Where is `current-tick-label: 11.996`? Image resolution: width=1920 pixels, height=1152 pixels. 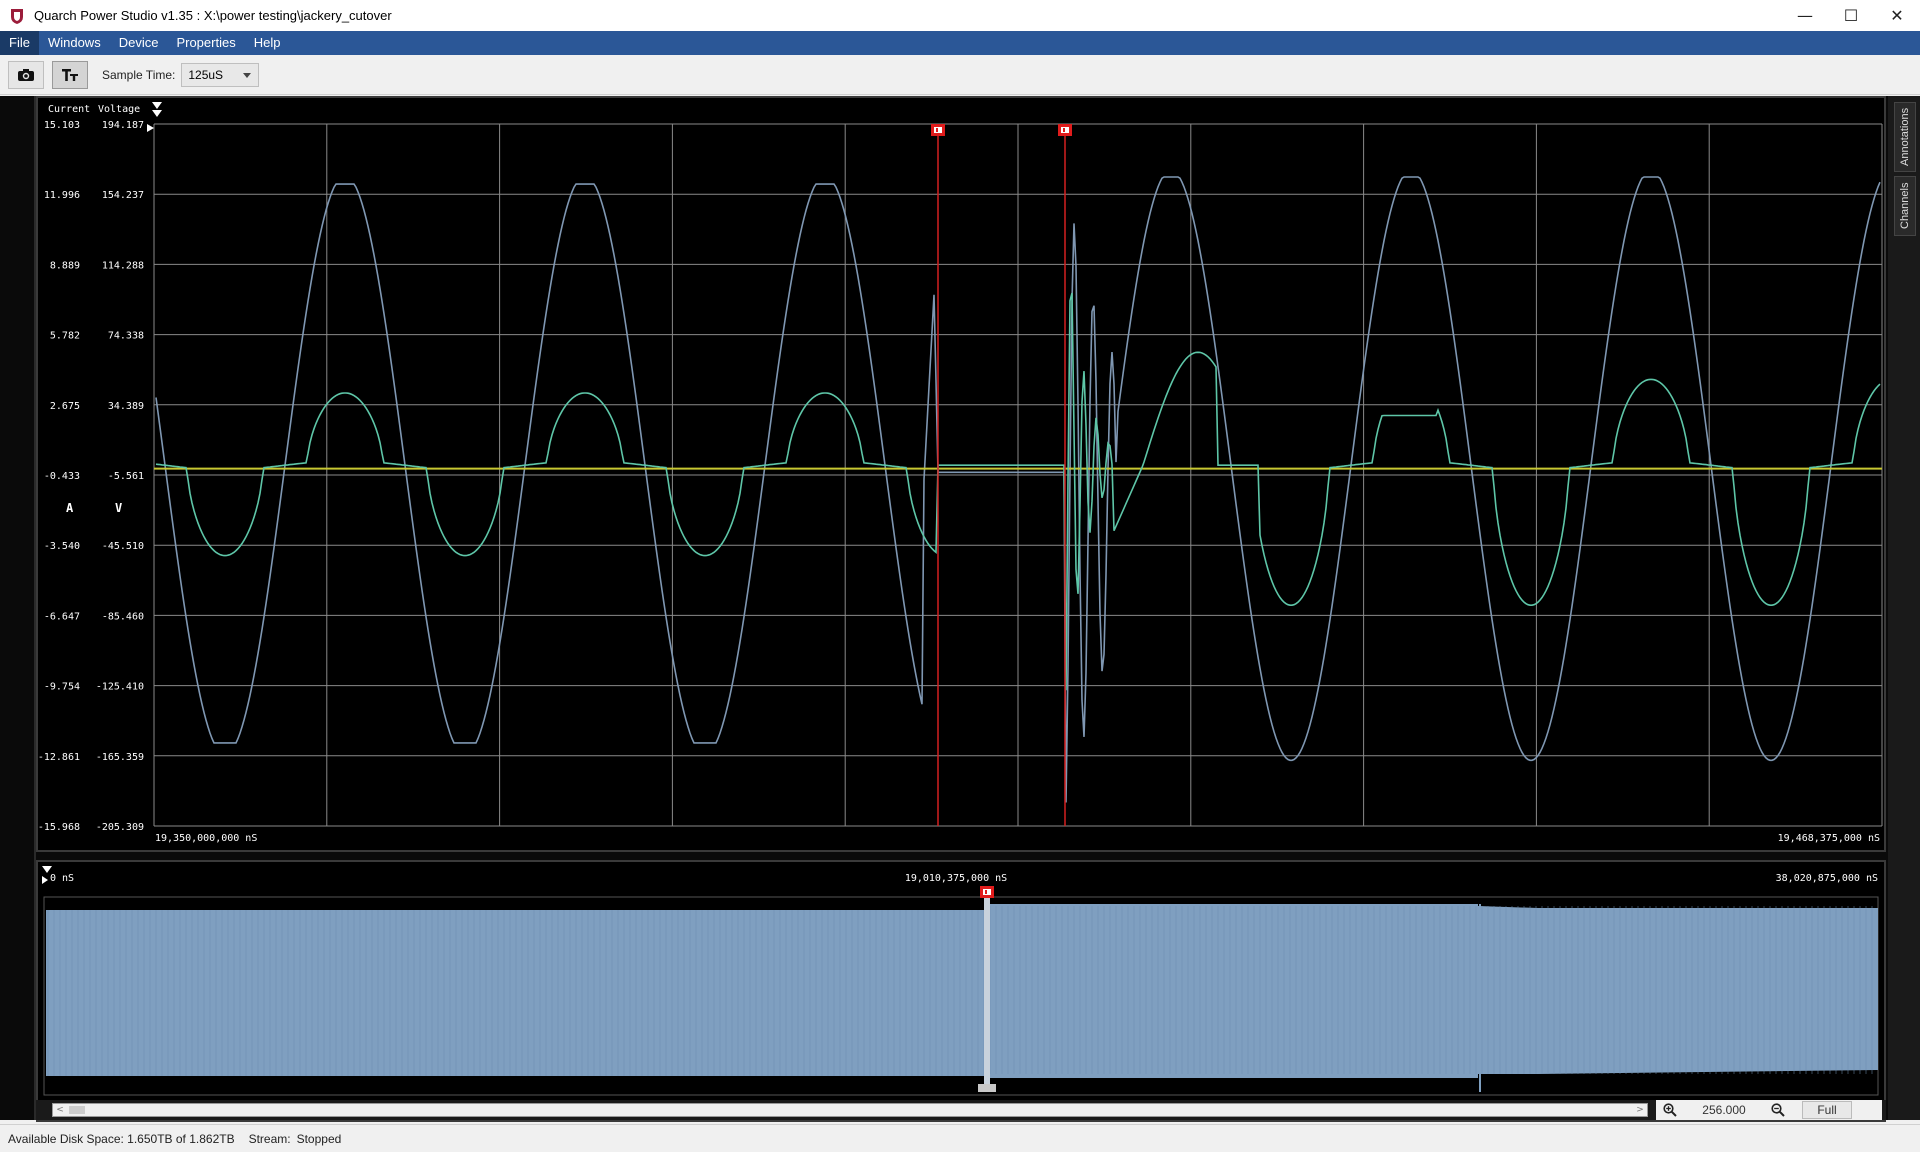 current-tick-label: 11.996 is located at coordinates (62, 195).